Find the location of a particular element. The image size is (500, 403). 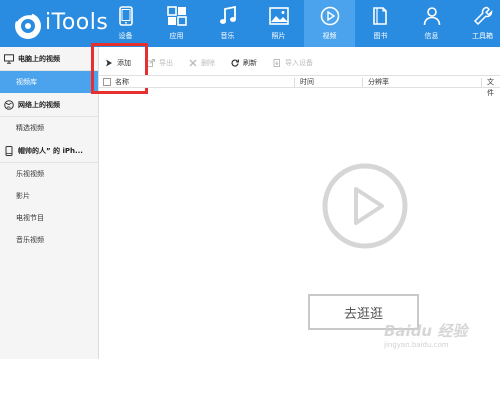

nav-apps: 应用 is located at coordinates (176, 23).